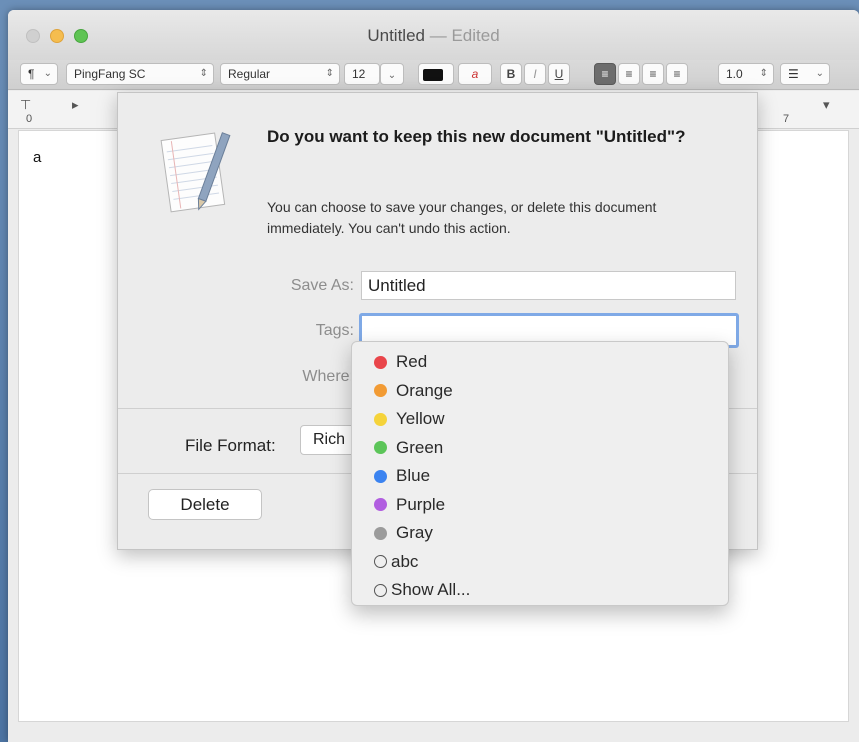 This screenshot has width=859, height=742. I want to click on tag-label: abc, so click(405, 561).